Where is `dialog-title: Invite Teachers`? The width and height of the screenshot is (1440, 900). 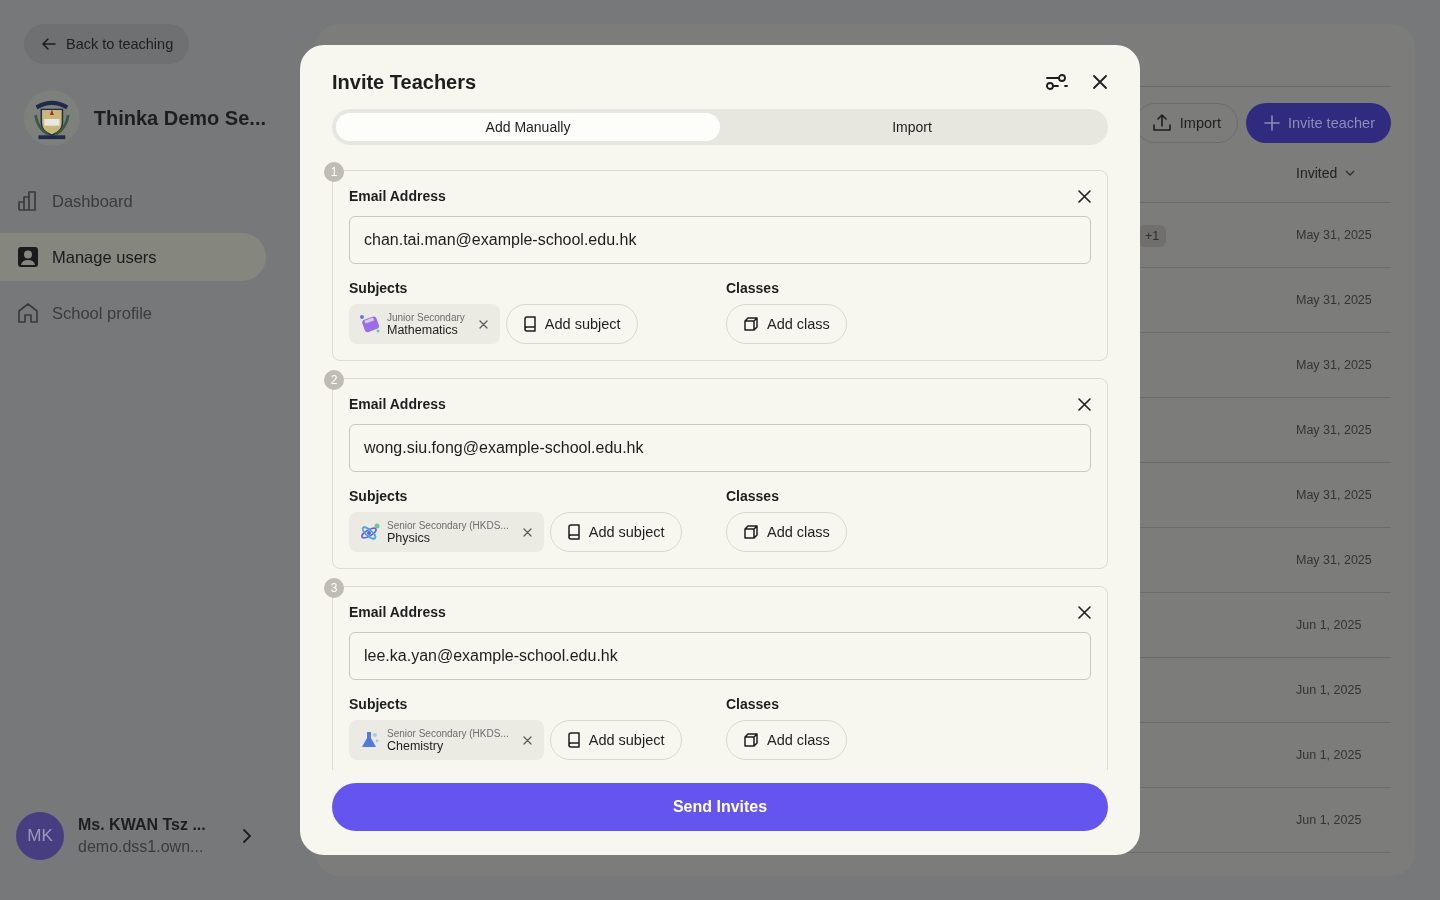 dialog-title: Invite Teachers is located at coordinates (405, 82).